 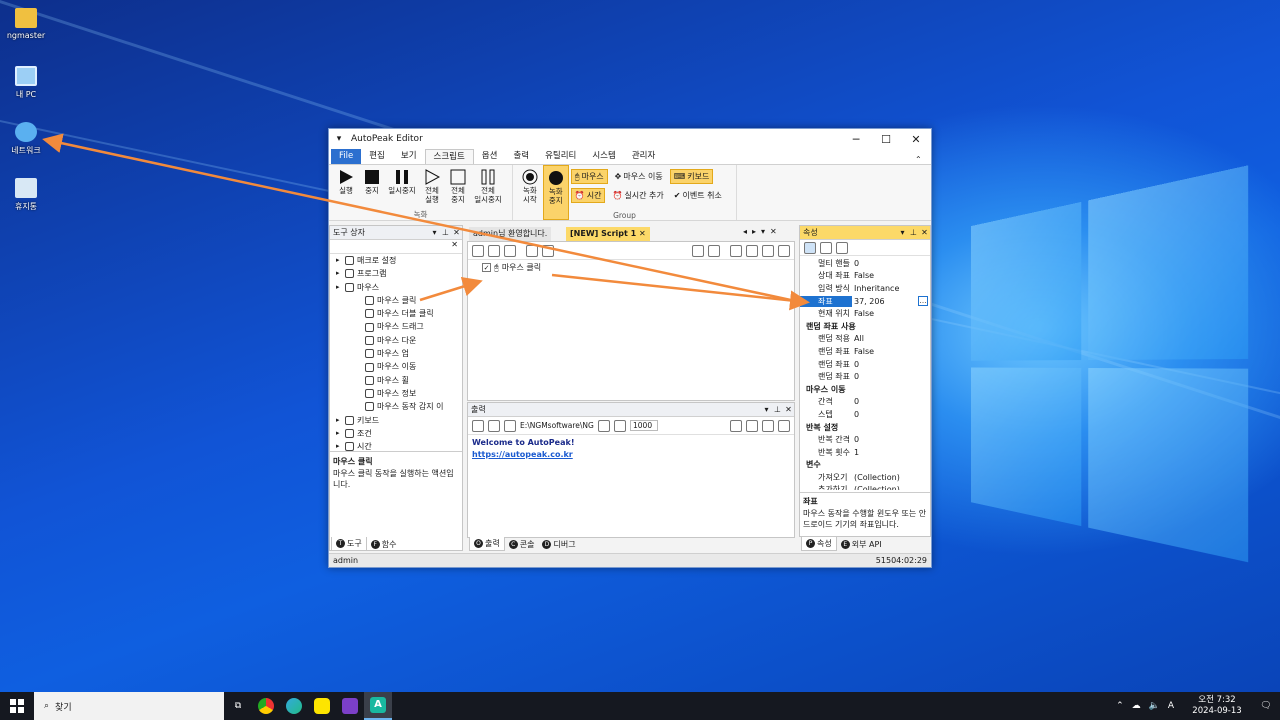 I want to click on output-link: https://autopeak.co.kr, so click(x=631, y=455).